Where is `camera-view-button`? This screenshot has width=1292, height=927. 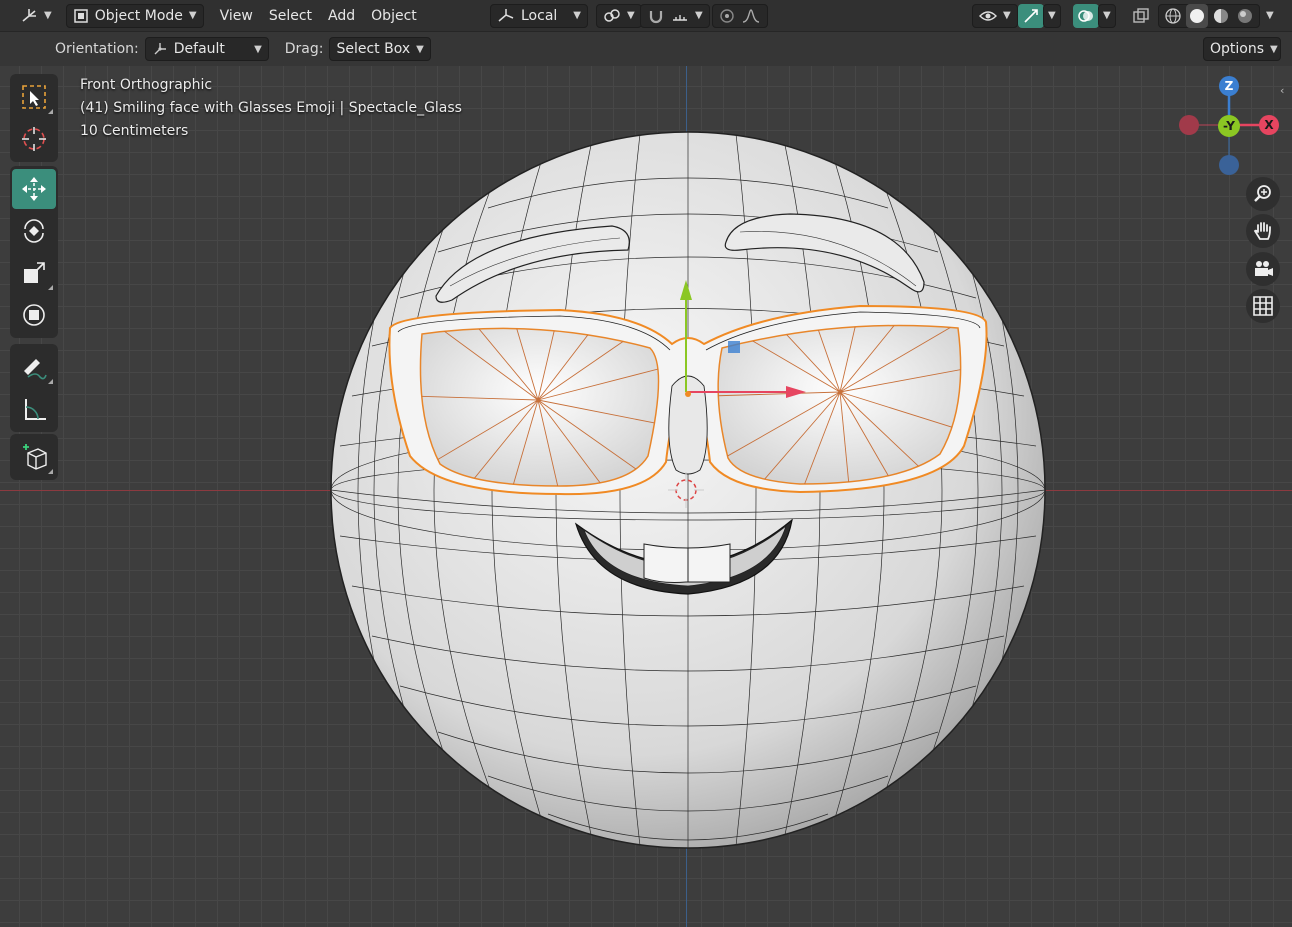
camera-view-button is located at coordinates (1263, 269).